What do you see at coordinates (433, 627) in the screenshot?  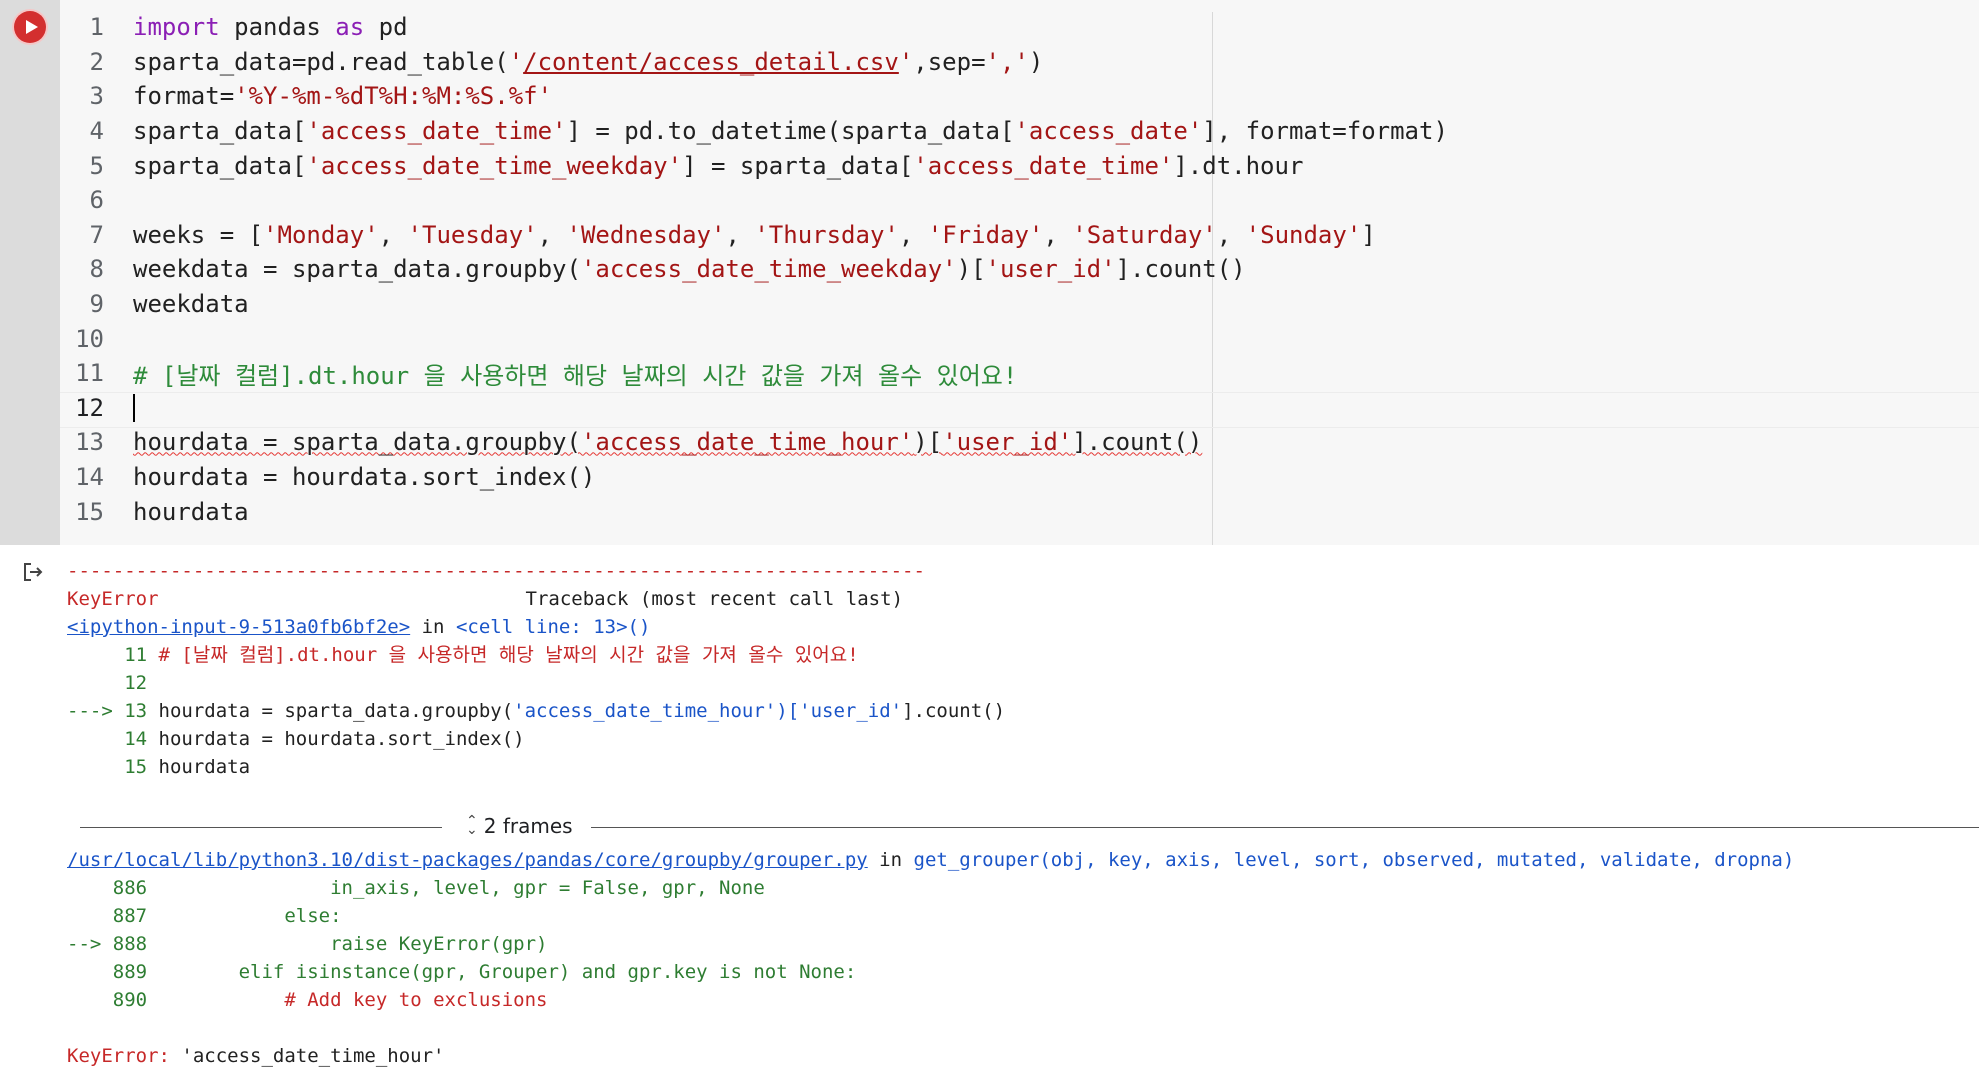 I see `in-word: in` at bounding box center [433, 627].